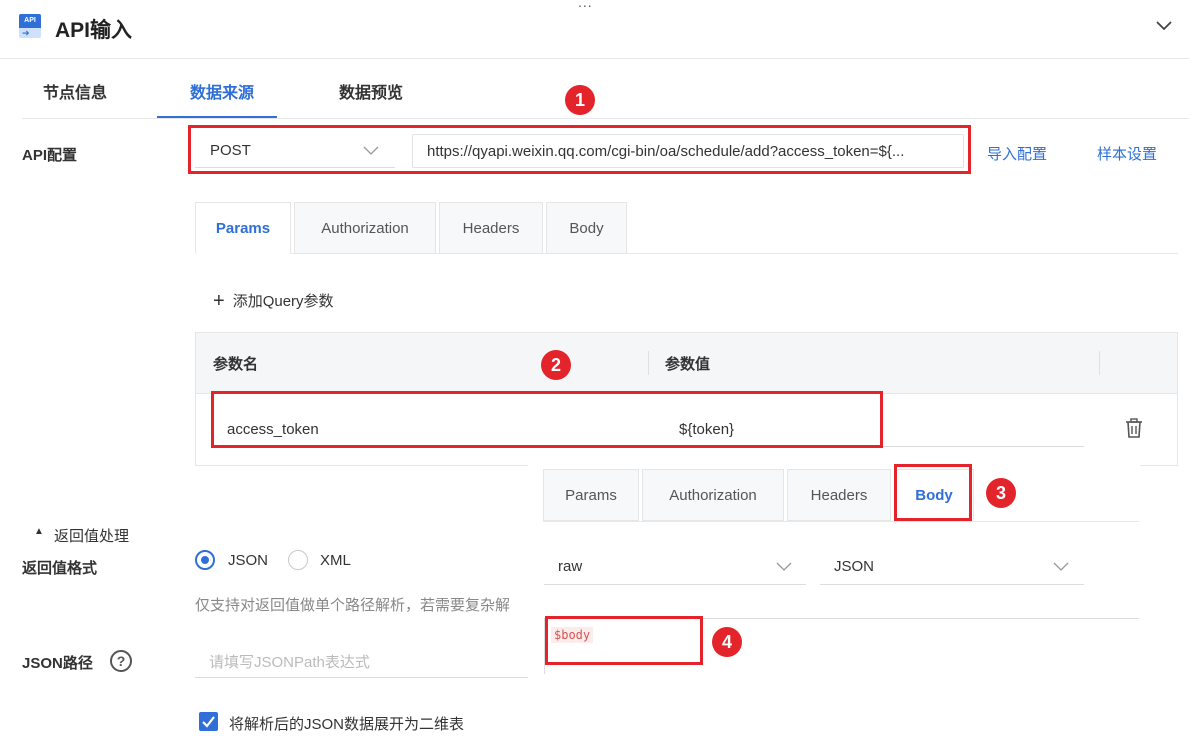  I want to click on add-query-label: 添加Query参数, so click(283, 301).